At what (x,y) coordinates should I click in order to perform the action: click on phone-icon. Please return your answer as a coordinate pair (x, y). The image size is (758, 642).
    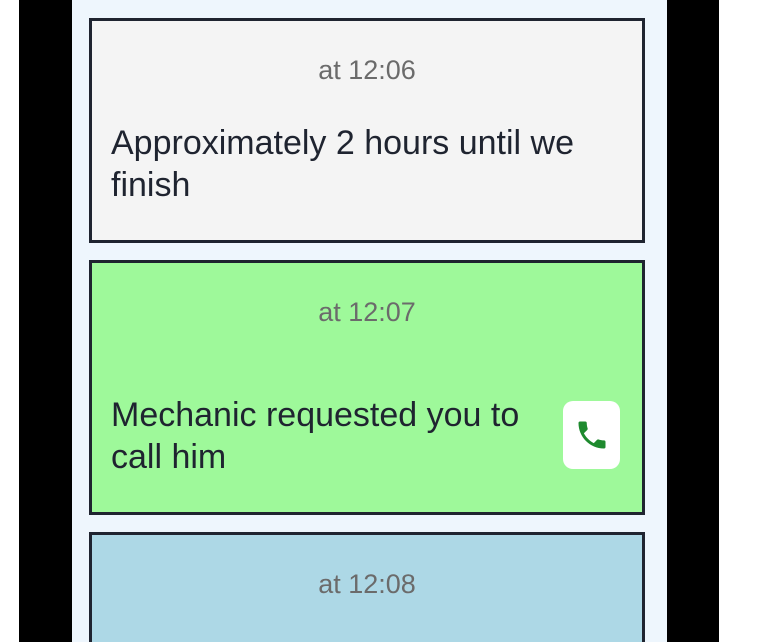
    Looking at the image, I should click on (591, 435).